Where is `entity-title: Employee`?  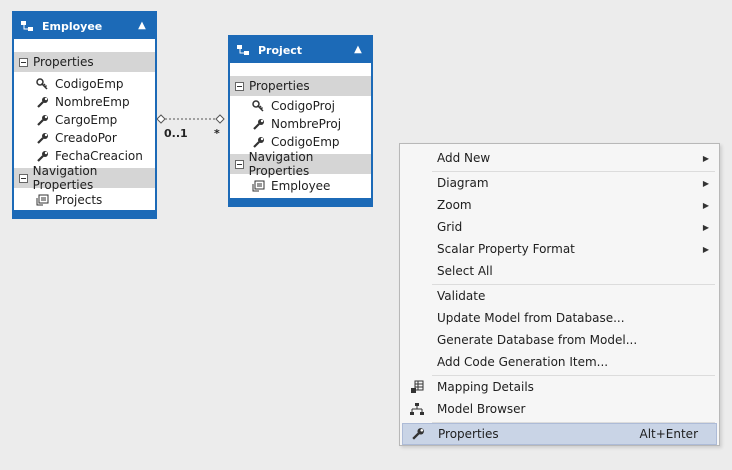
entity-title: Employee is located at coordinates (72, 26).